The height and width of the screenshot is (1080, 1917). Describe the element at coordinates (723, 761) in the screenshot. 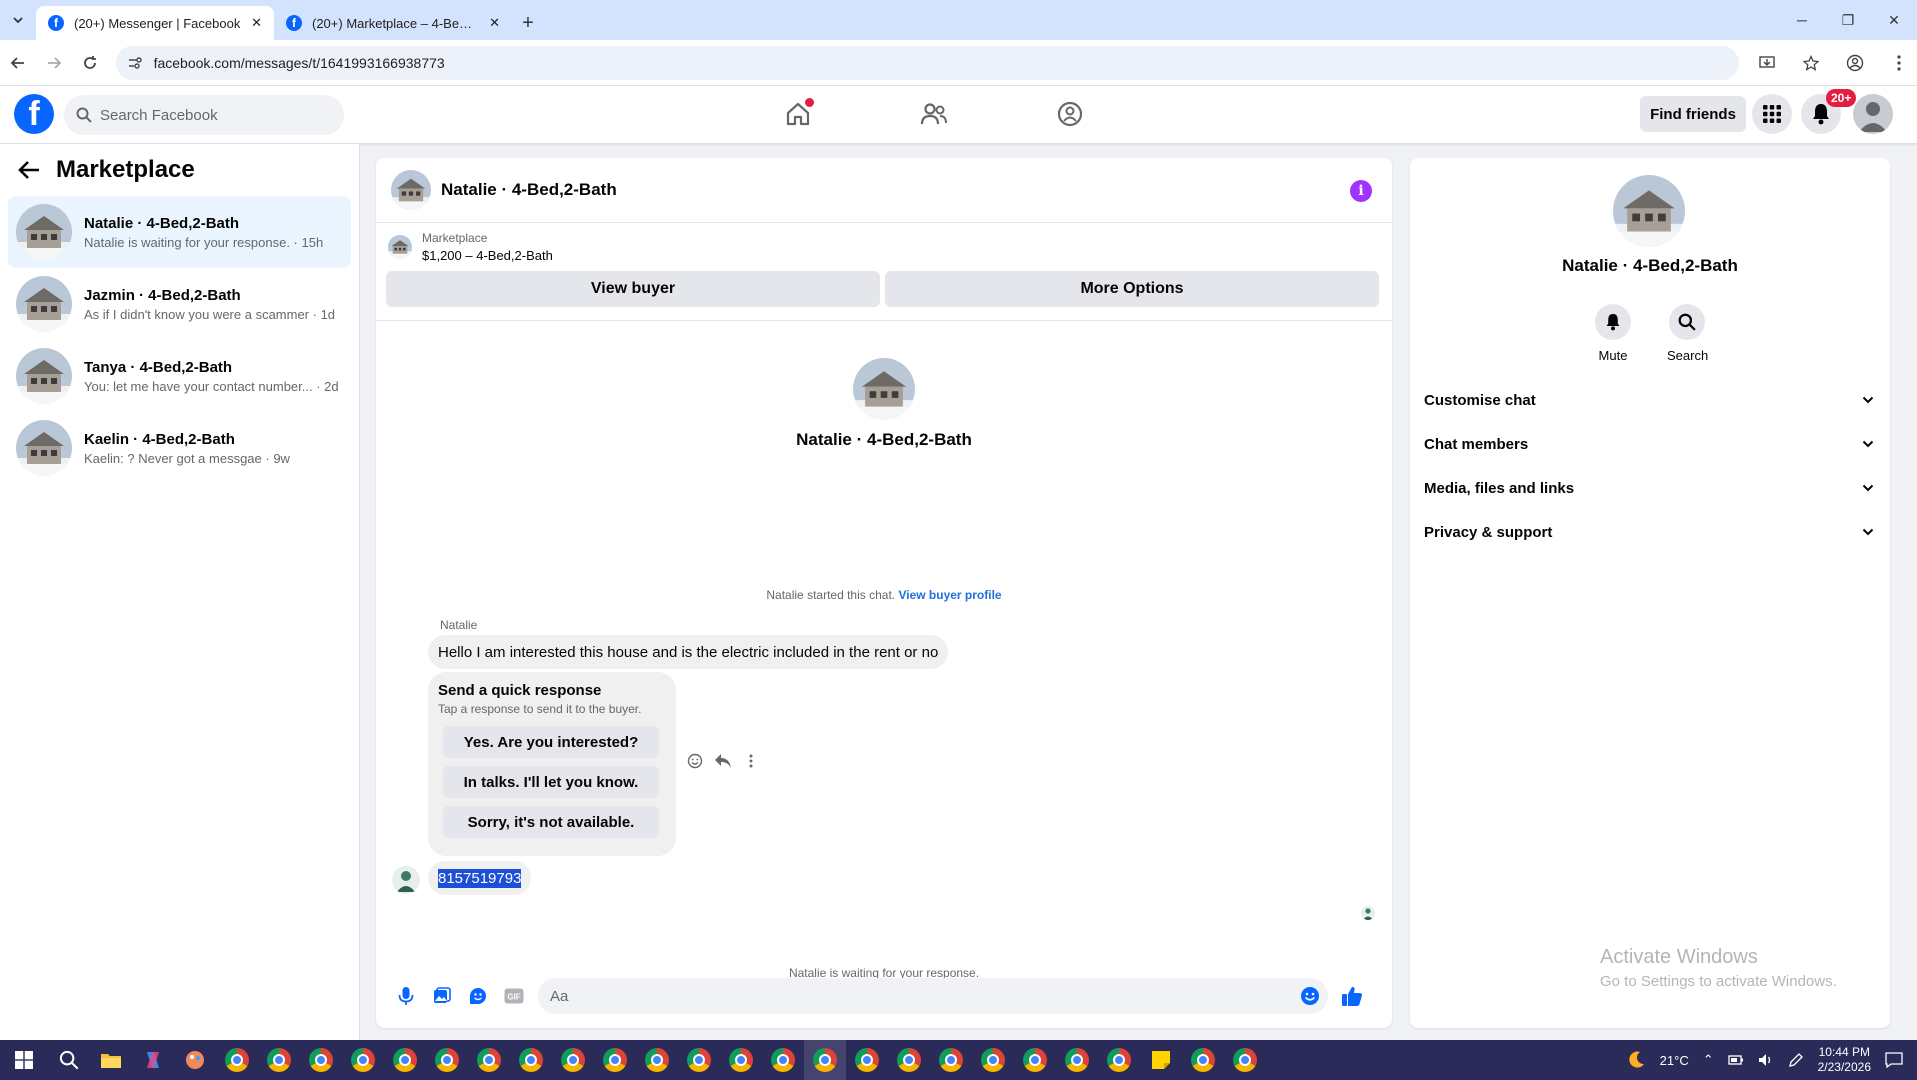

I see `reply-icon` at that location.